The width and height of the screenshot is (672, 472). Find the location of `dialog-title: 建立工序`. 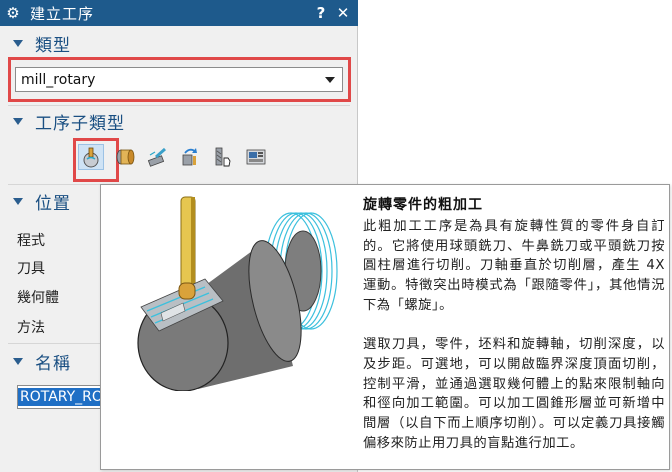

dialog-title: 建立工序 is located at coordinates (62, 13).